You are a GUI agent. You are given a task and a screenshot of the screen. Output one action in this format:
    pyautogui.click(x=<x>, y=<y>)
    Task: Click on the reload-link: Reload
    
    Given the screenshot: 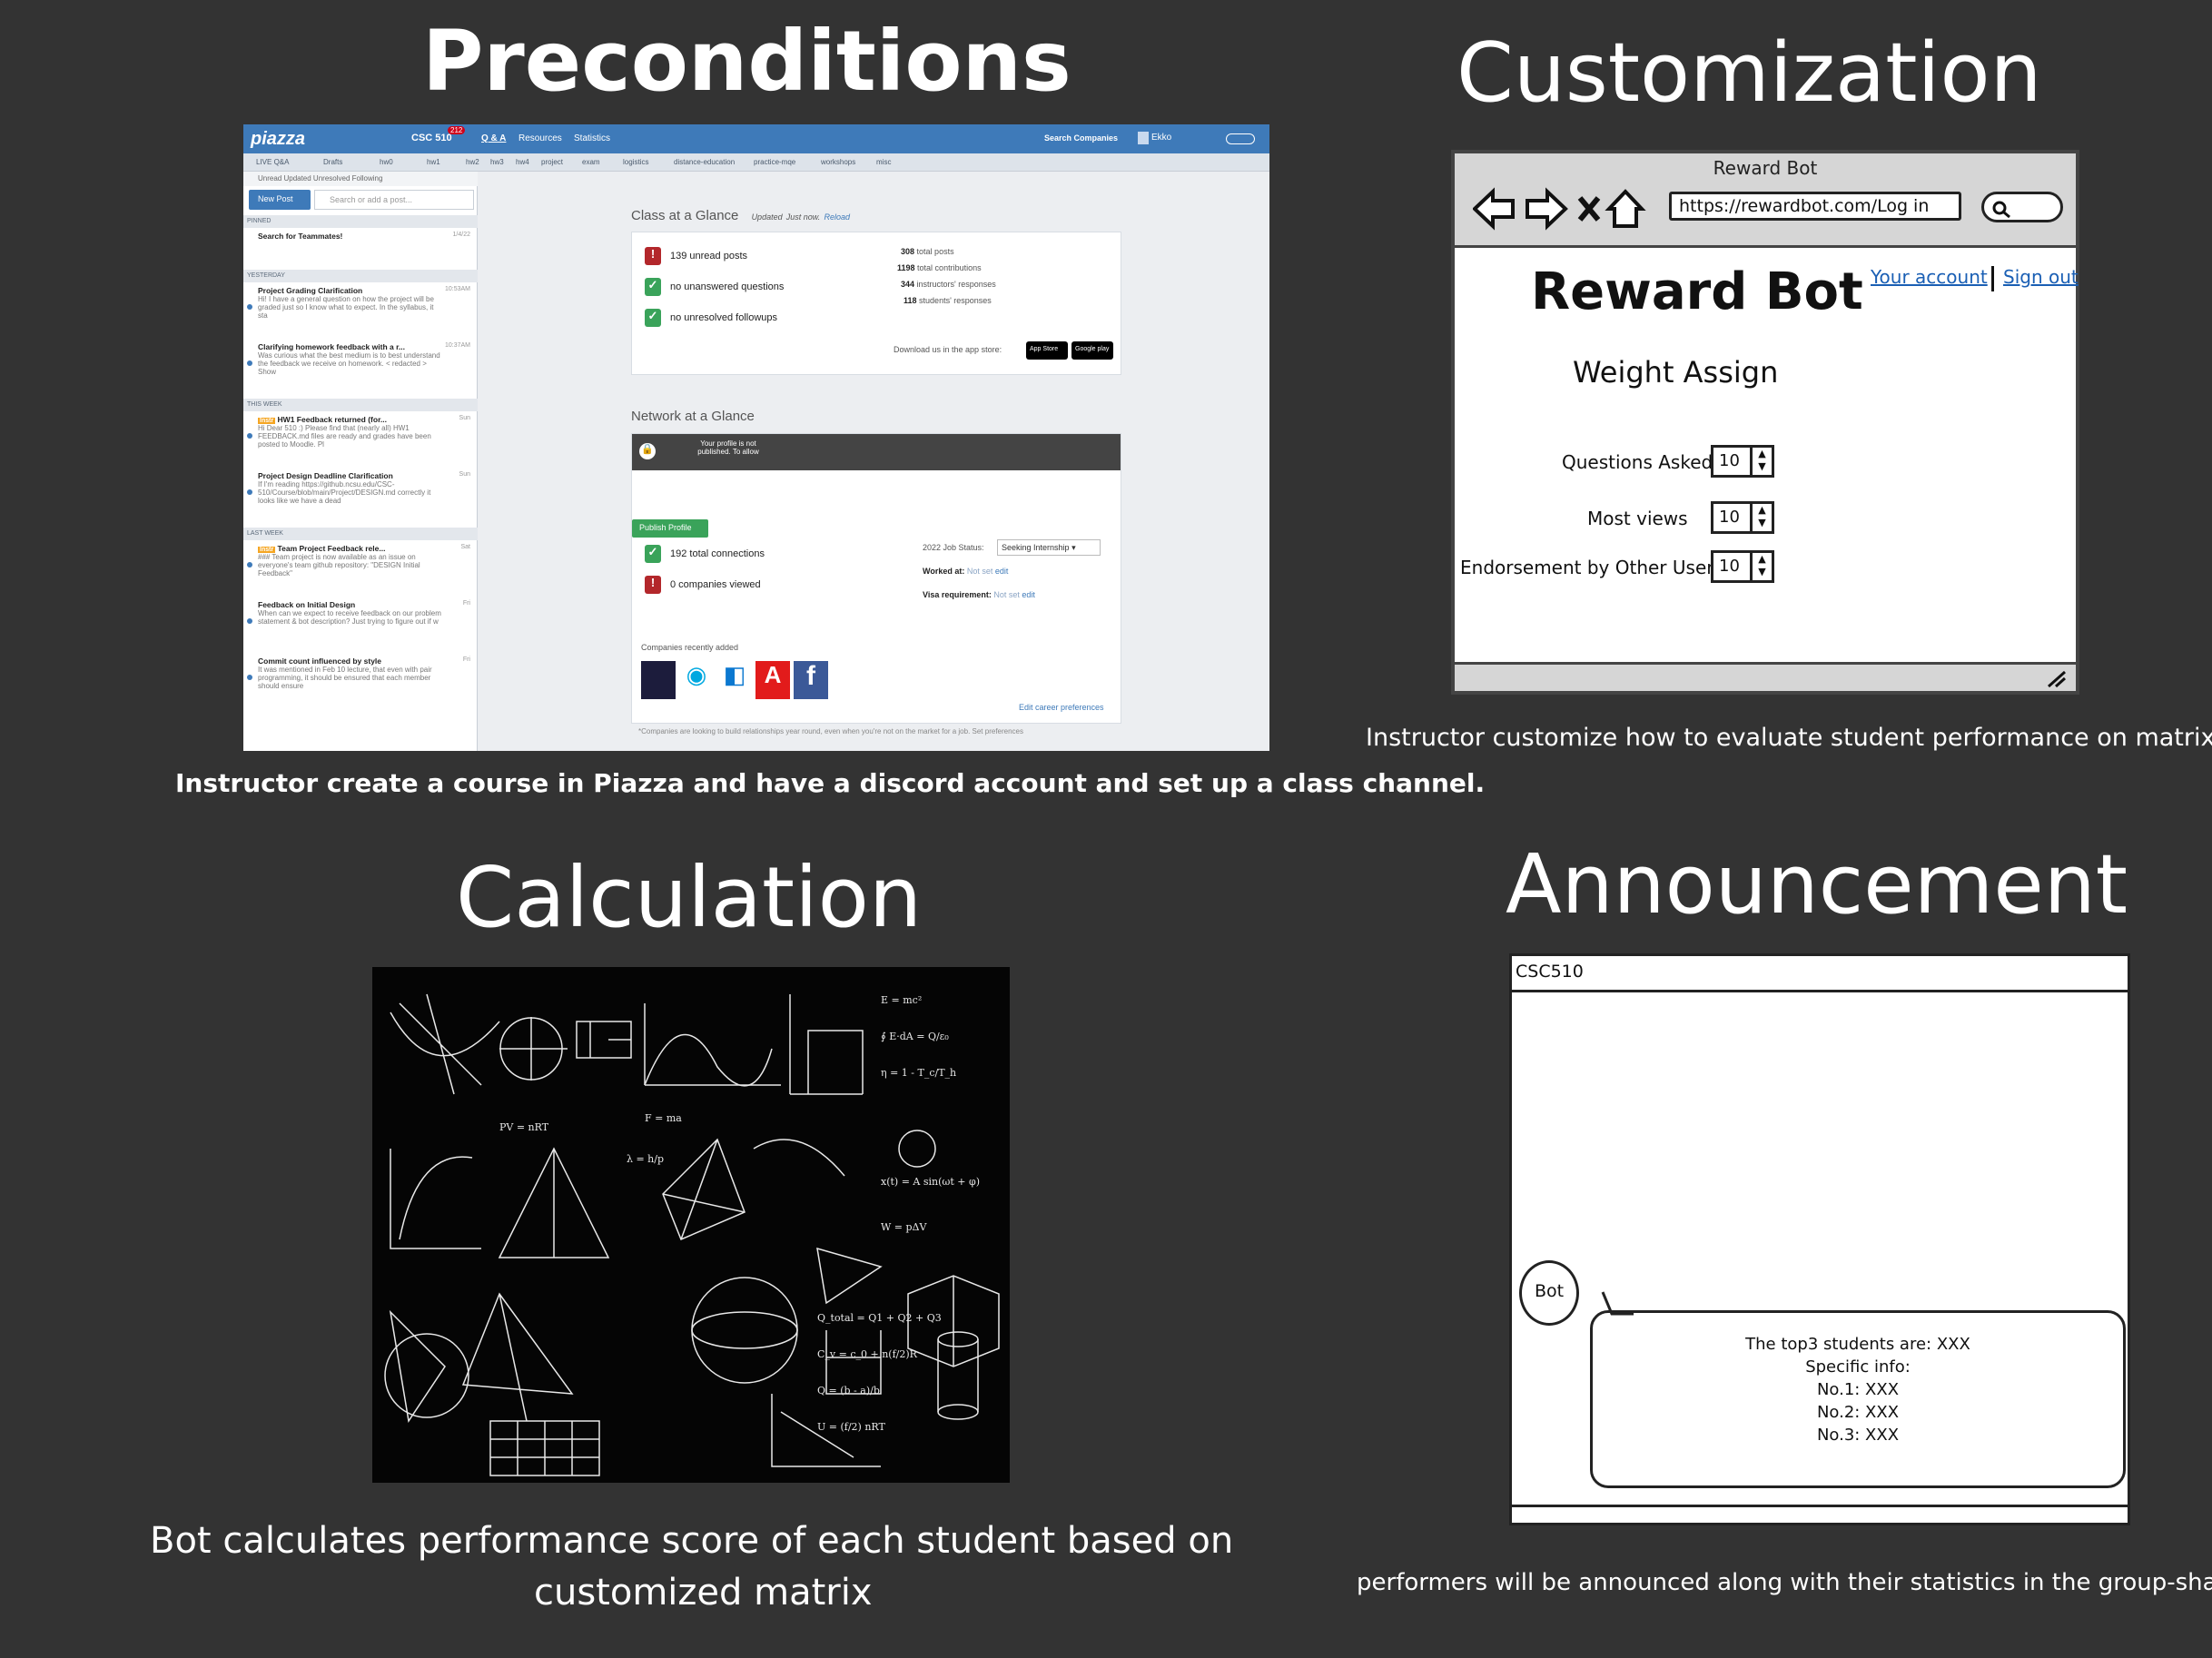 What is the action you would take?
    pyautogui.click(x=837, y=217)
    